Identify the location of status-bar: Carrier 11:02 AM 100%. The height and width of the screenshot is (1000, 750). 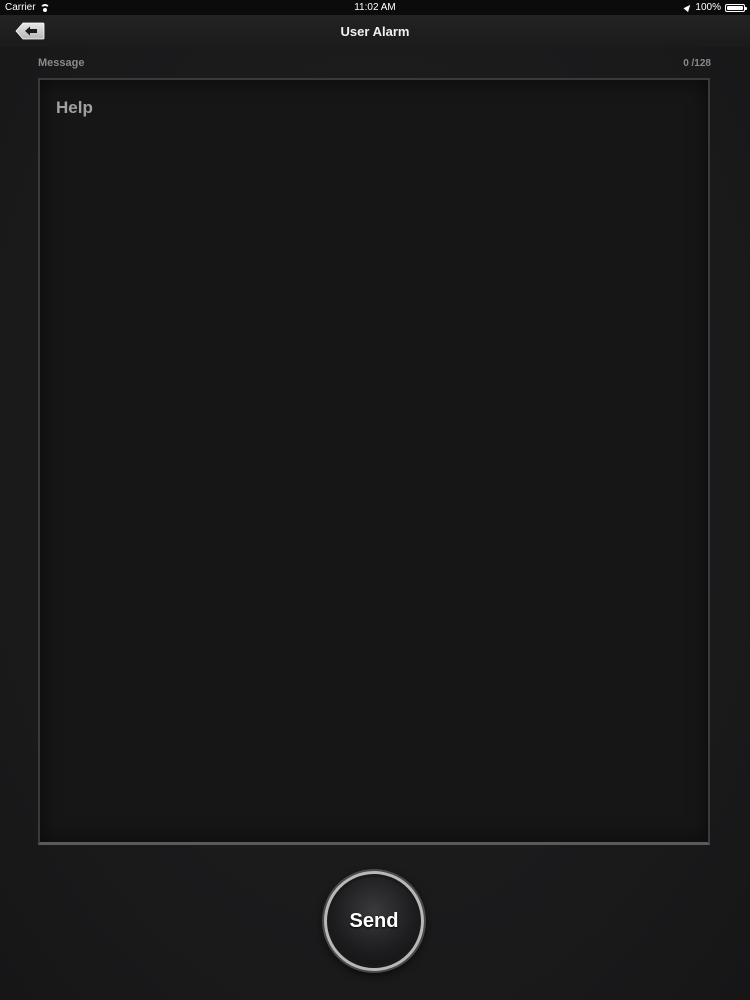
(375, 7).